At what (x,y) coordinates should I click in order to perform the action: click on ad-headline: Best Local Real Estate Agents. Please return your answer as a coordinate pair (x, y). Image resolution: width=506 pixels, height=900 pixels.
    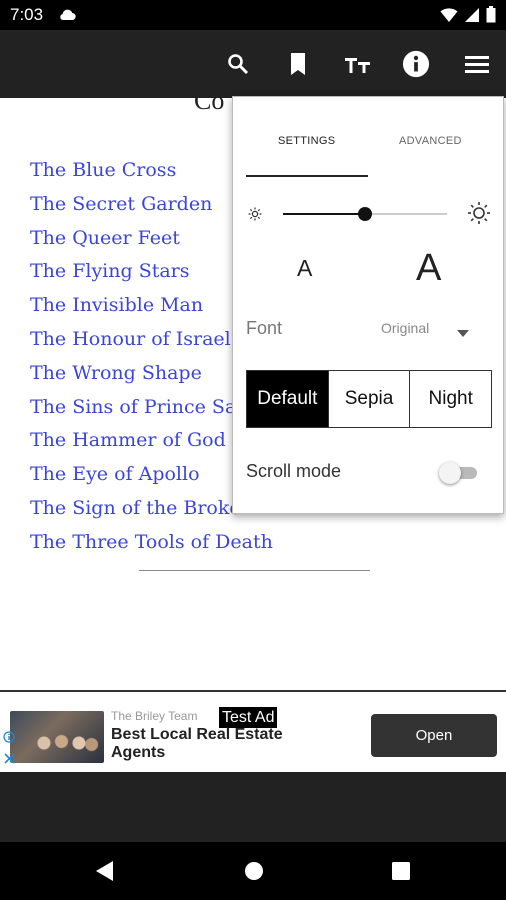
    Looking at the image, I should click on (206, 744).